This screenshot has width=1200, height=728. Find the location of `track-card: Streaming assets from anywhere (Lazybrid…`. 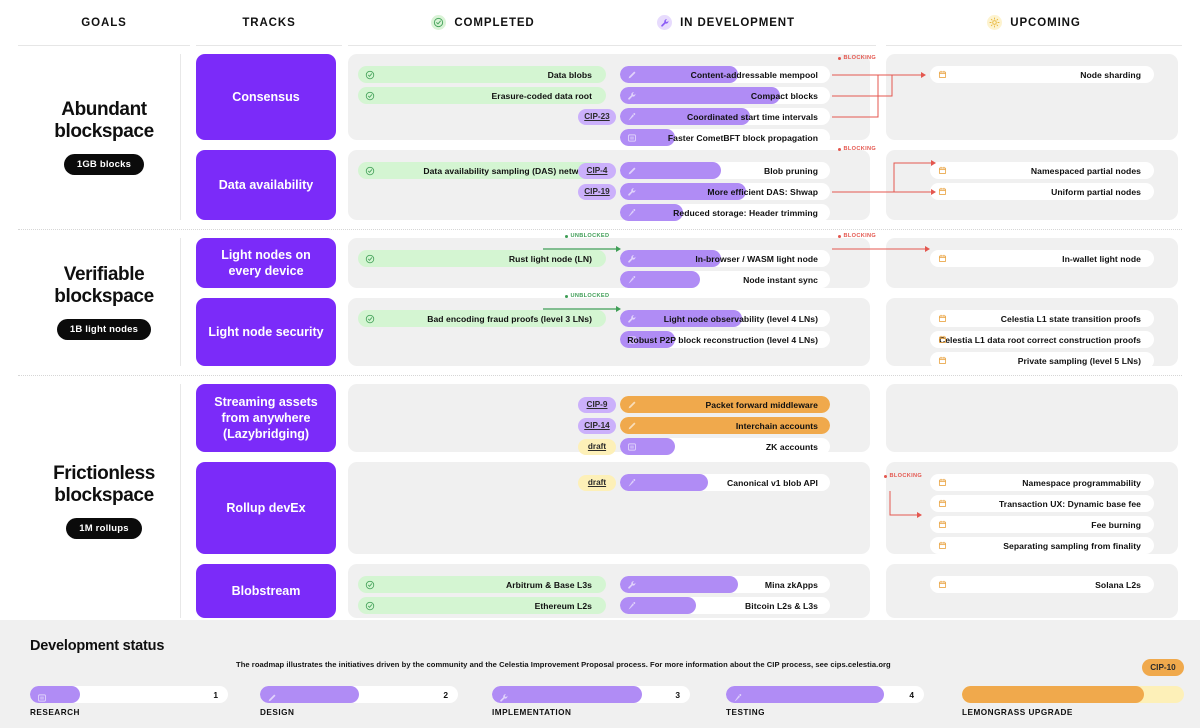

track-card: Streaming assets from anywhere (Lazybrid… is located at coordinates (266, 418).